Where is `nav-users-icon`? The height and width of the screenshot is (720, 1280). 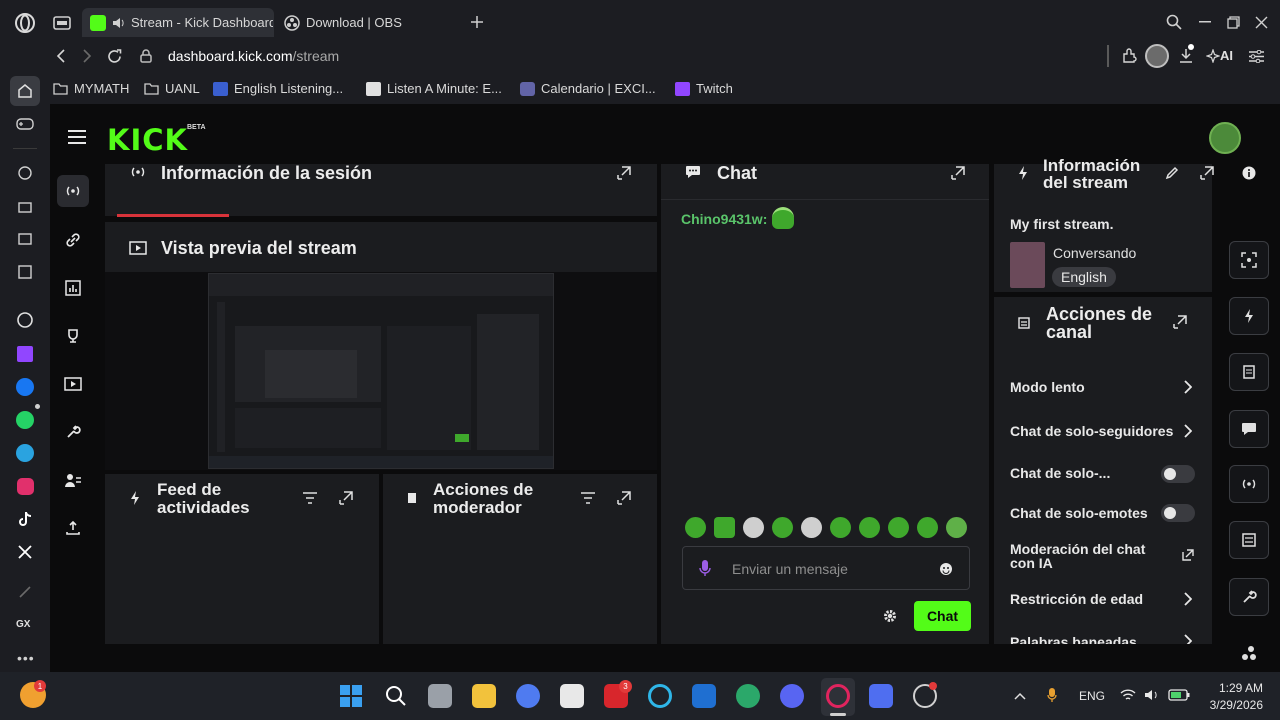
nav-users-icon is located at coordinates (73, 480).